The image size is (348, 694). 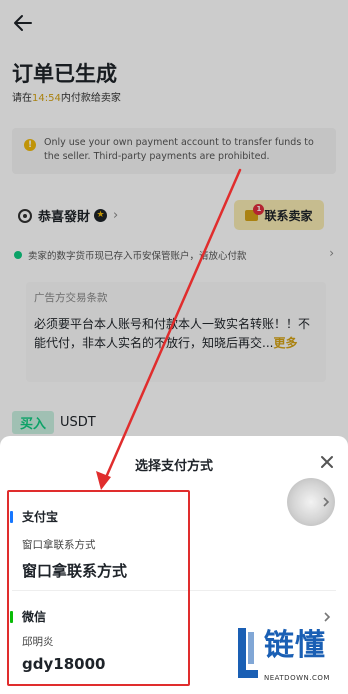 I want to click on close-icon, so click(x=327, y=462).